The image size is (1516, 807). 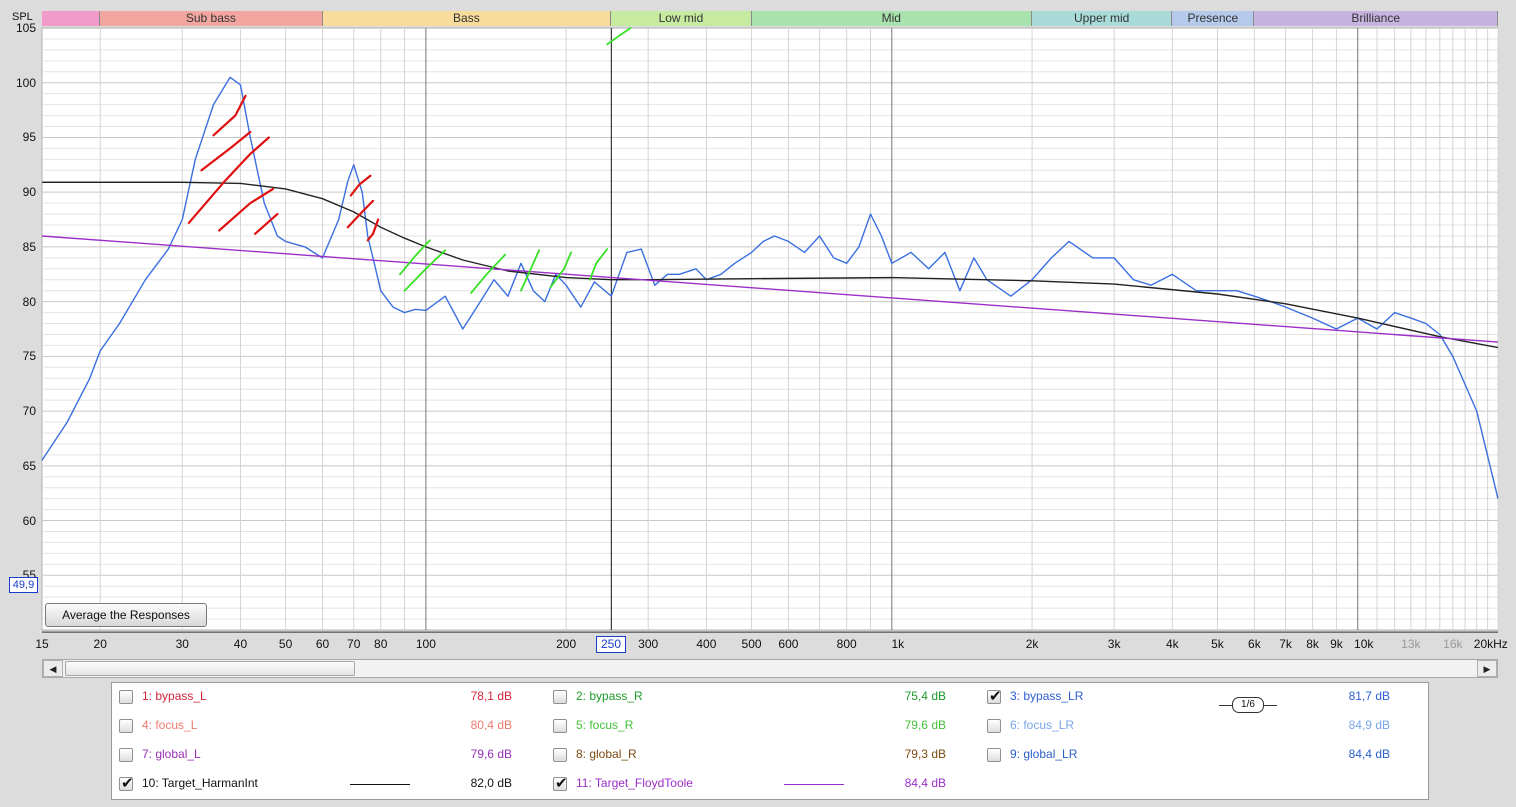 What do you see at coordinates (285, 644) in the screenshot?
I see `x-tick-label: 50` at bounding box center [285, 644].